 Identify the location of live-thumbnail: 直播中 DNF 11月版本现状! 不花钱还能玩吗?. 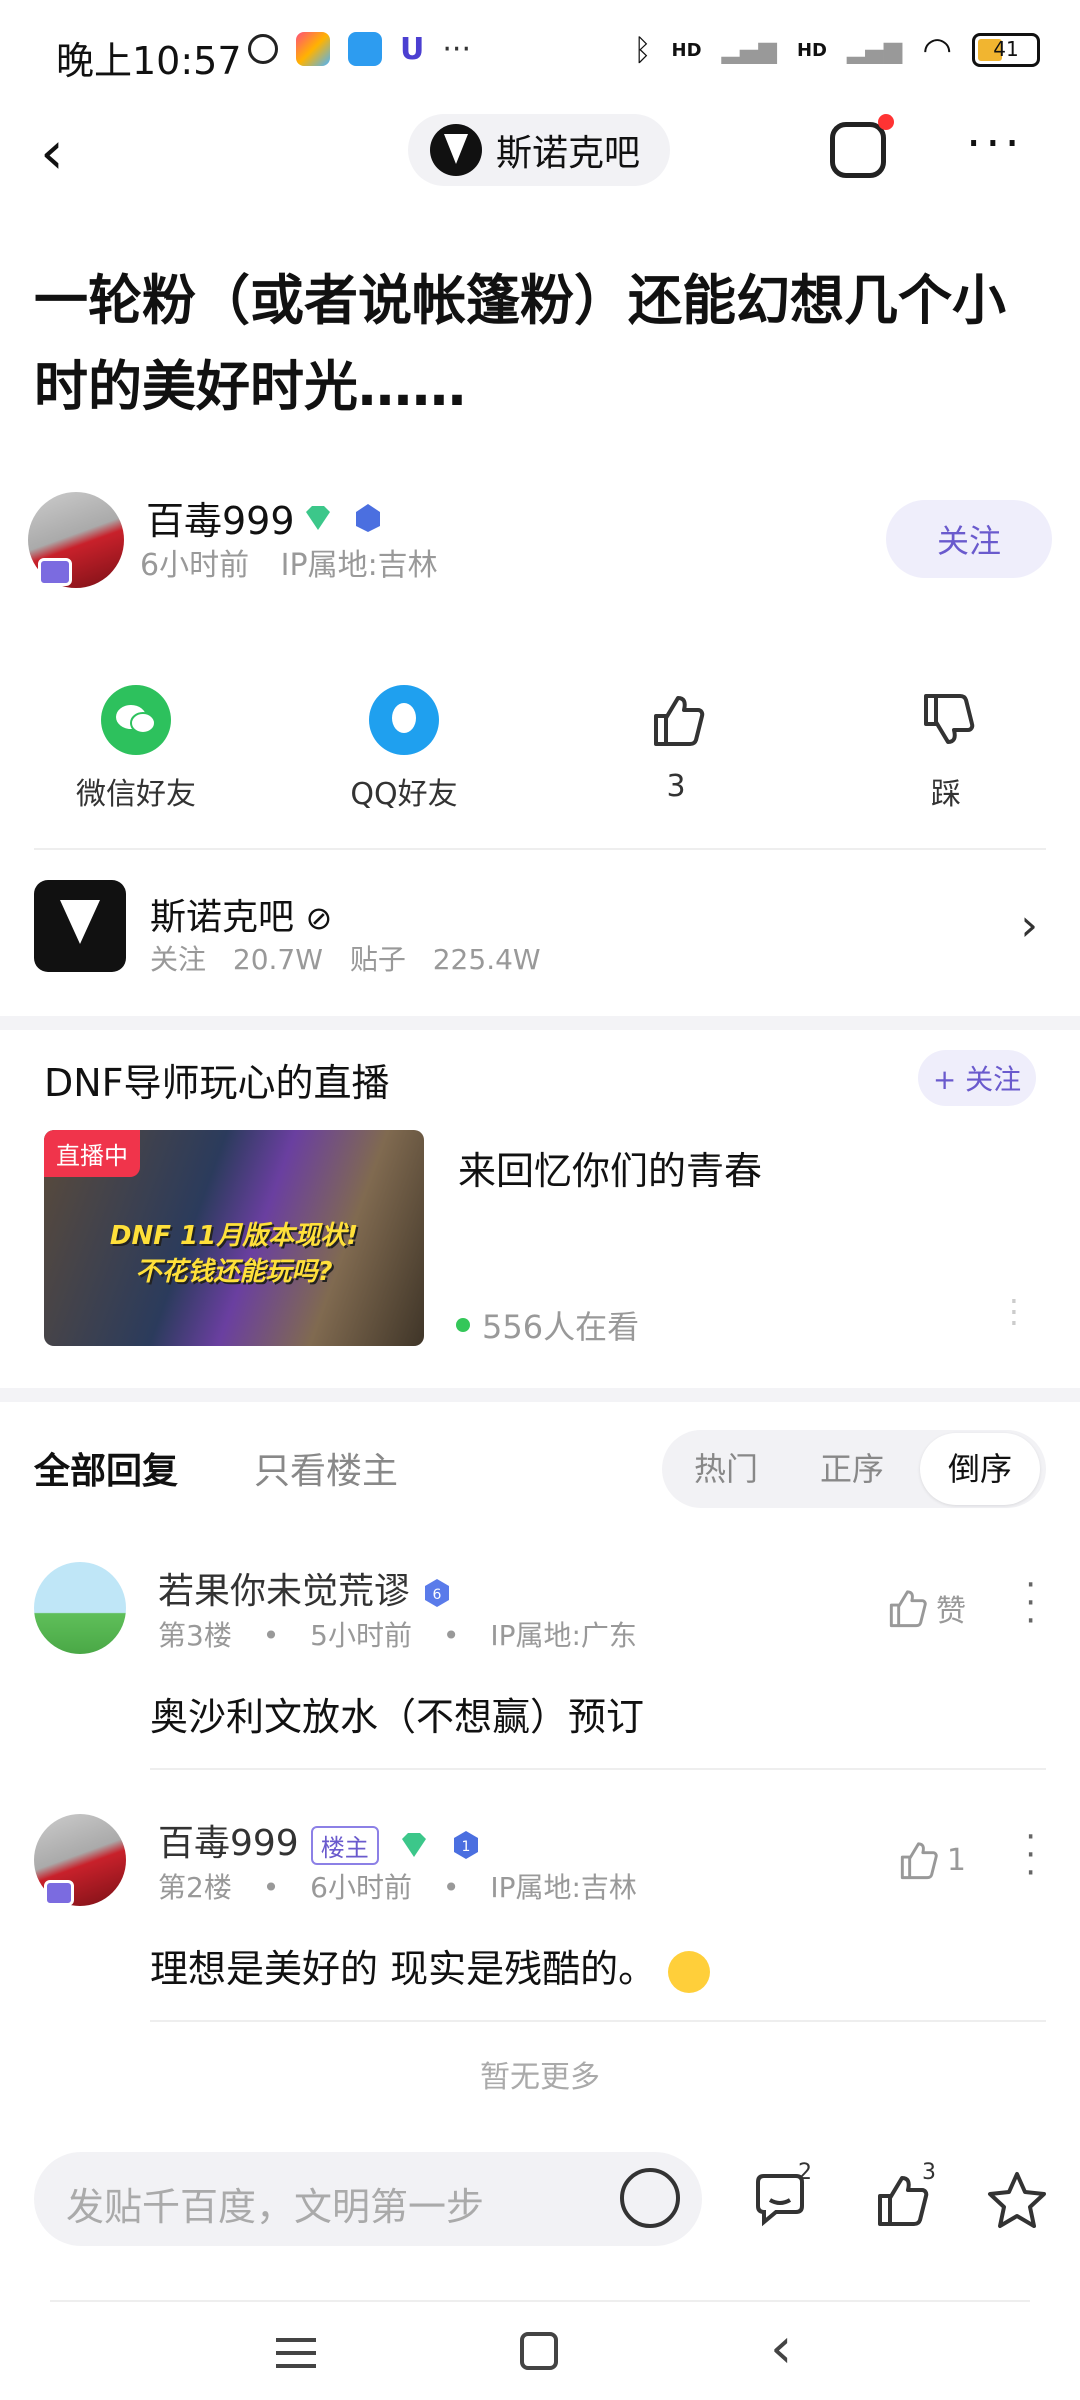
(234, 1238).